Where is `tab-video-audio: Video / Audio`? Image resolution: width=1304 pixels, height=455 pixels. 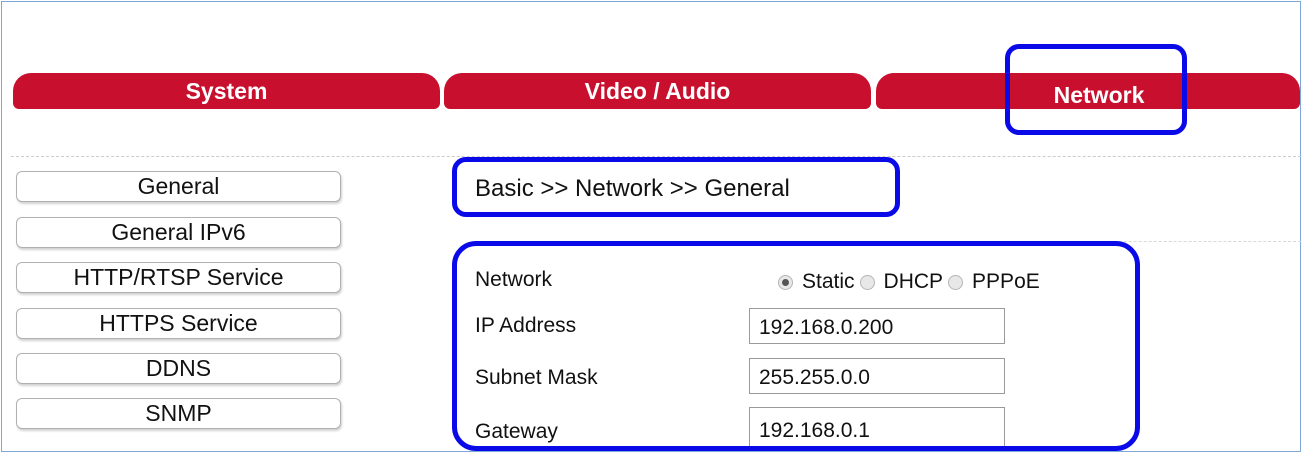
tab-video-audio: Video / Audio is located at coordinates (657, 91).